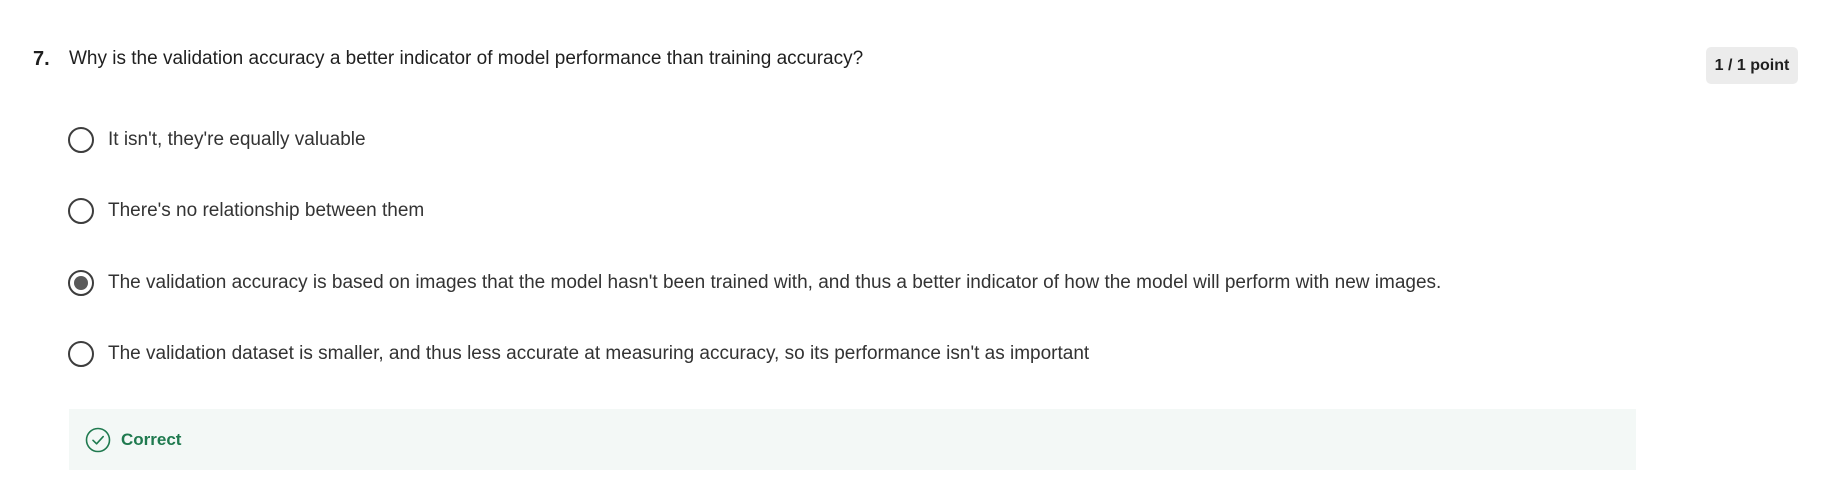  What do you see at coordinates (852, 439) in the screenshot?
I see `feedback-panel: Correct` at bounding box center [852, 439].